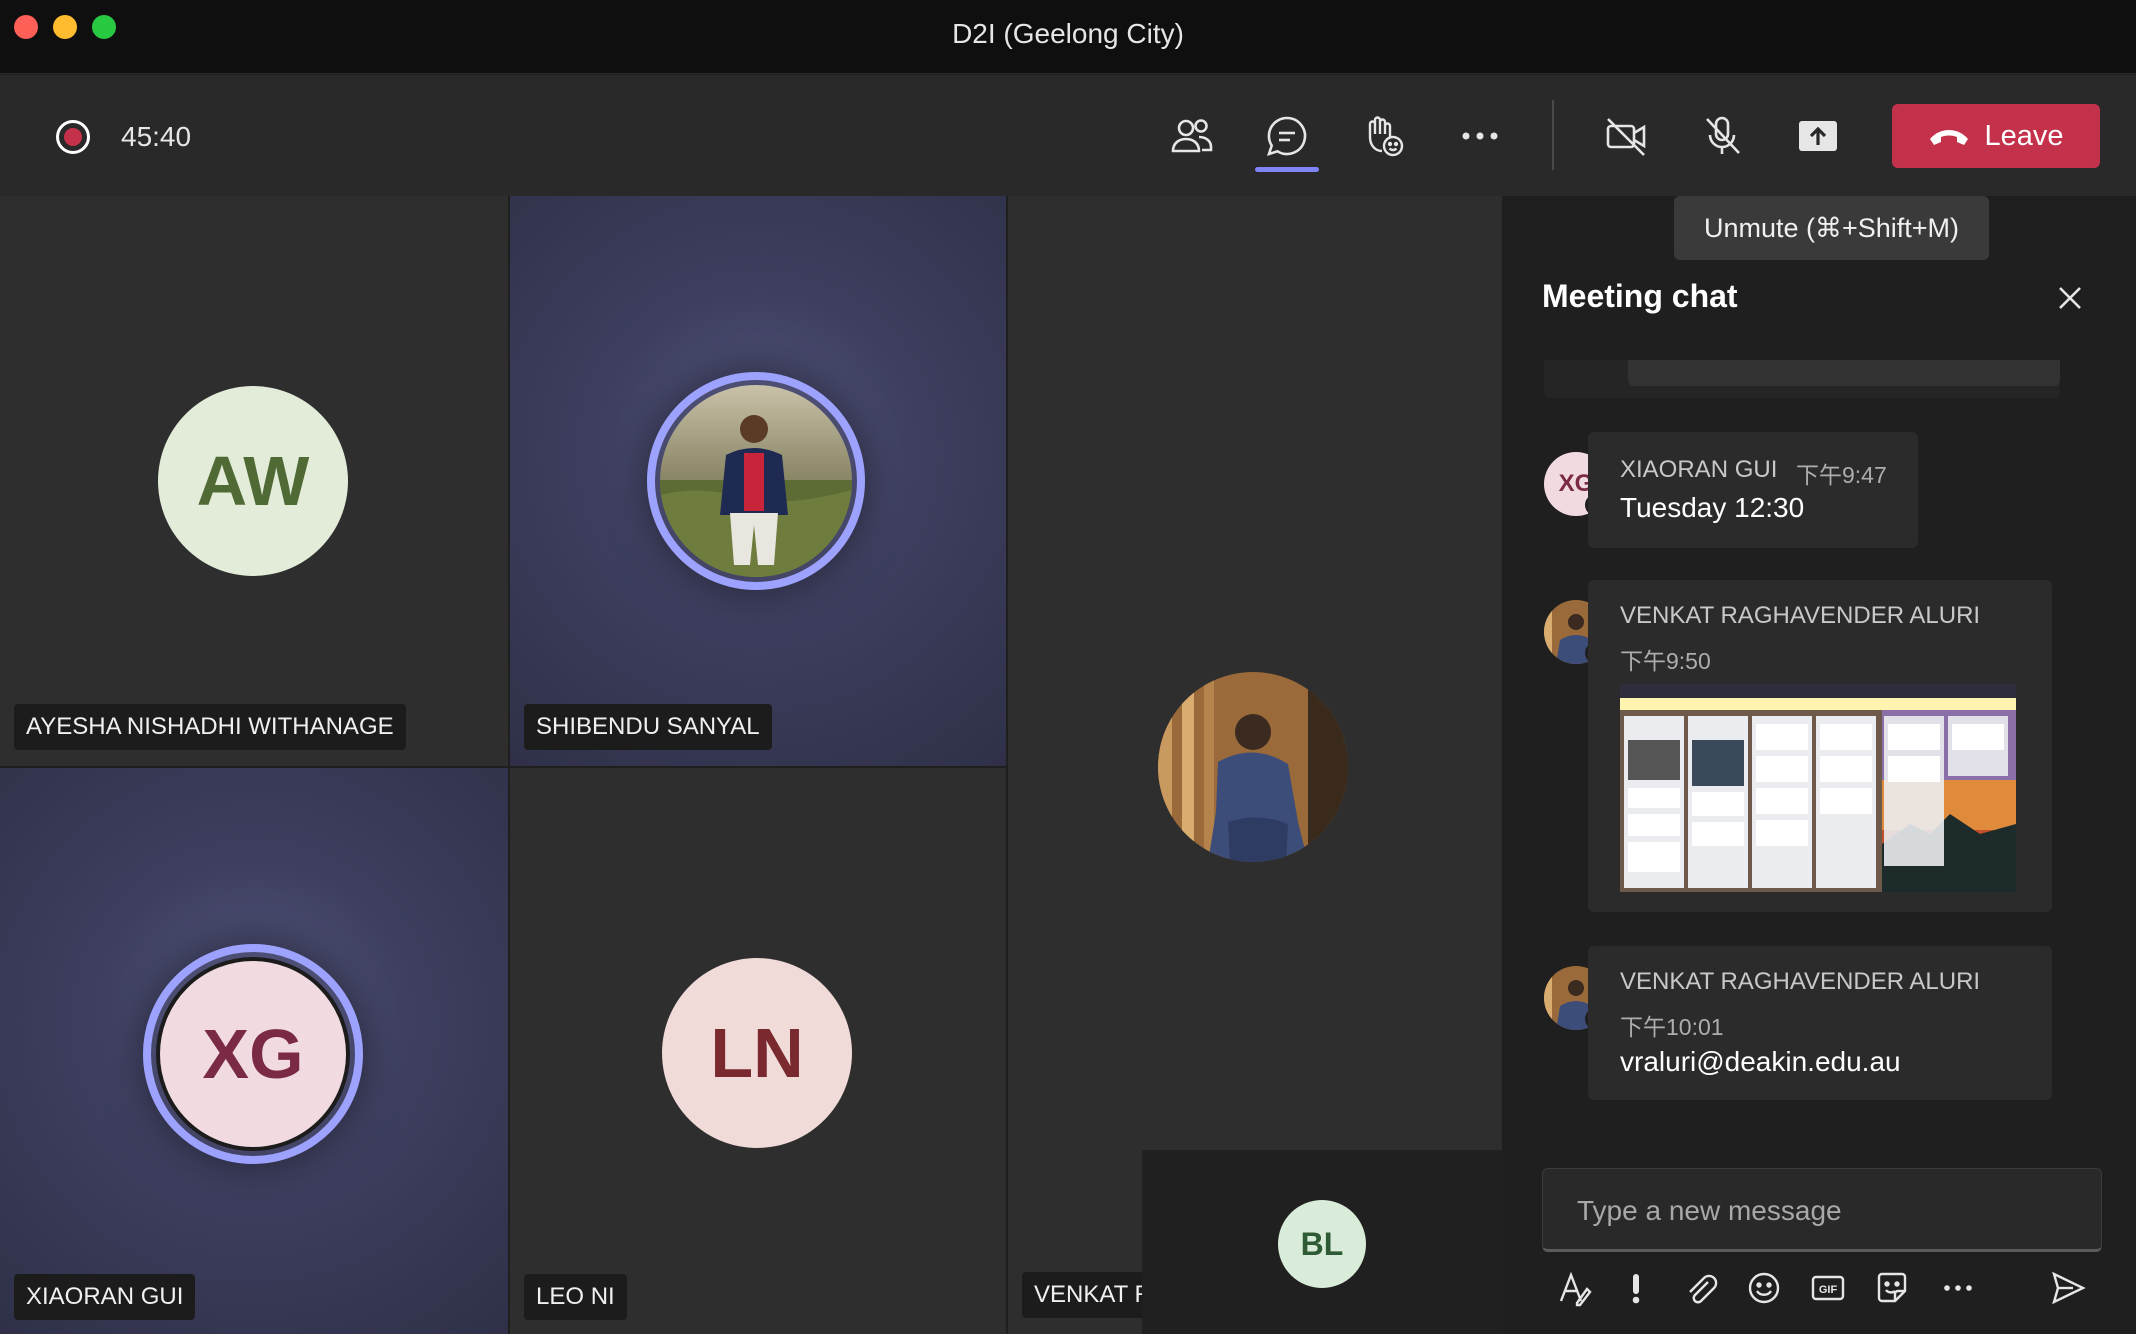 The height and width of the screenshot is (1334, 2136). I want to click on leave-button: Leave, so click(1996, 136).